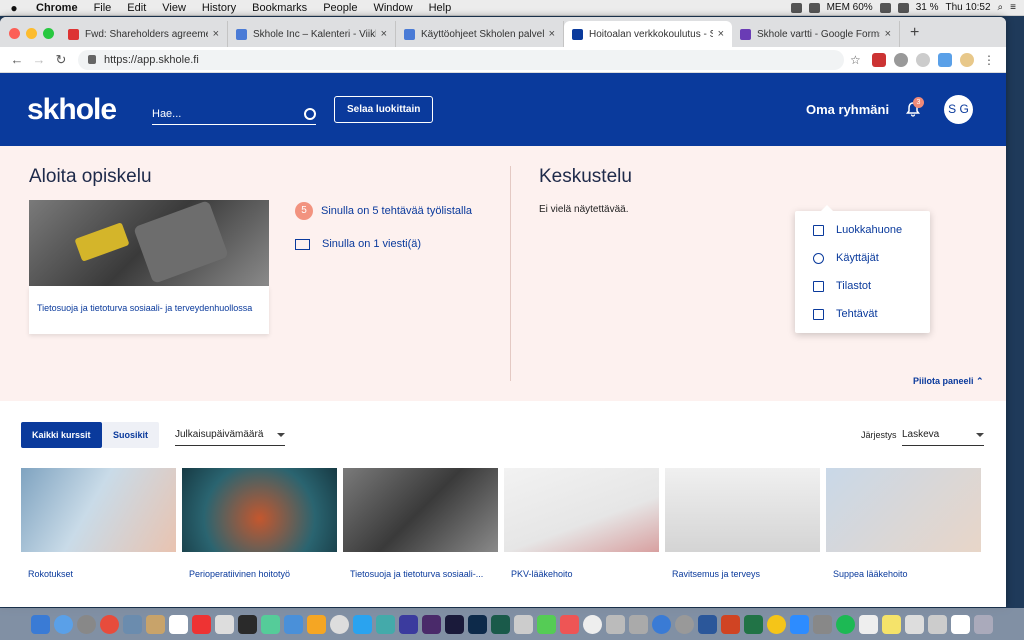  I want to click on my-group-menu: Oma ryhmäni, so click(847, 109).